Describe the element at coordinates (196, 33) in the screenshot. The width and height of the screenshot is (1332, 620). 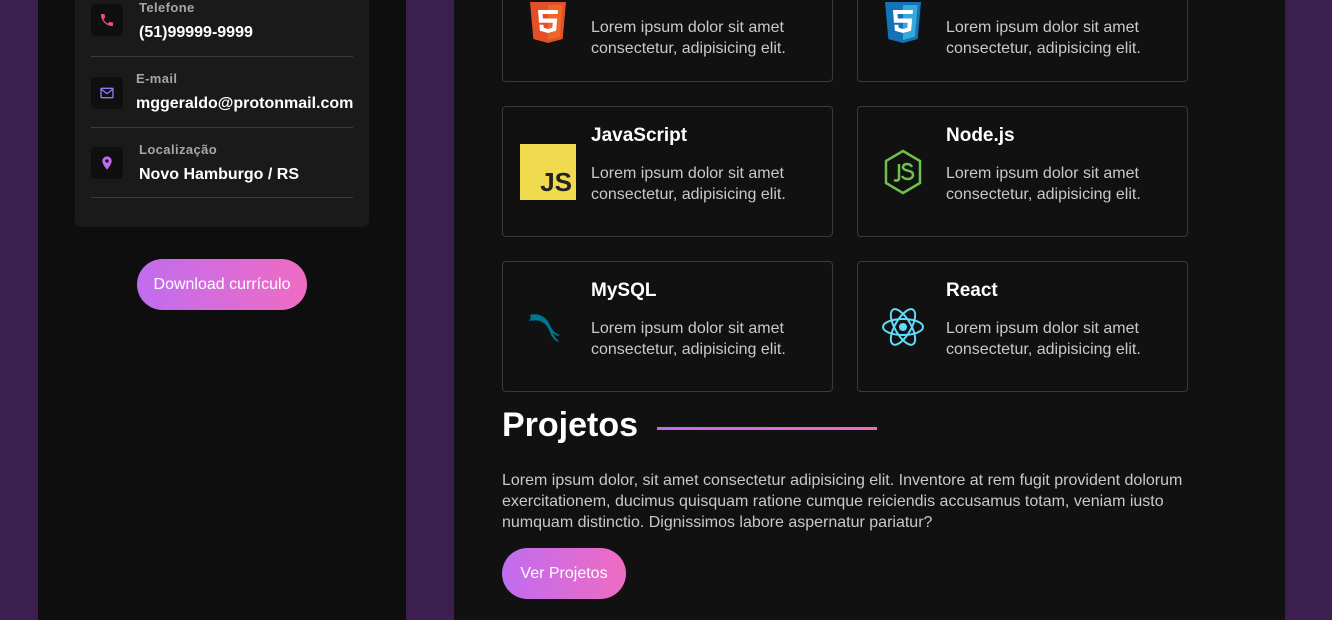
I see `phone-value: (51)99999-9999` at that location.